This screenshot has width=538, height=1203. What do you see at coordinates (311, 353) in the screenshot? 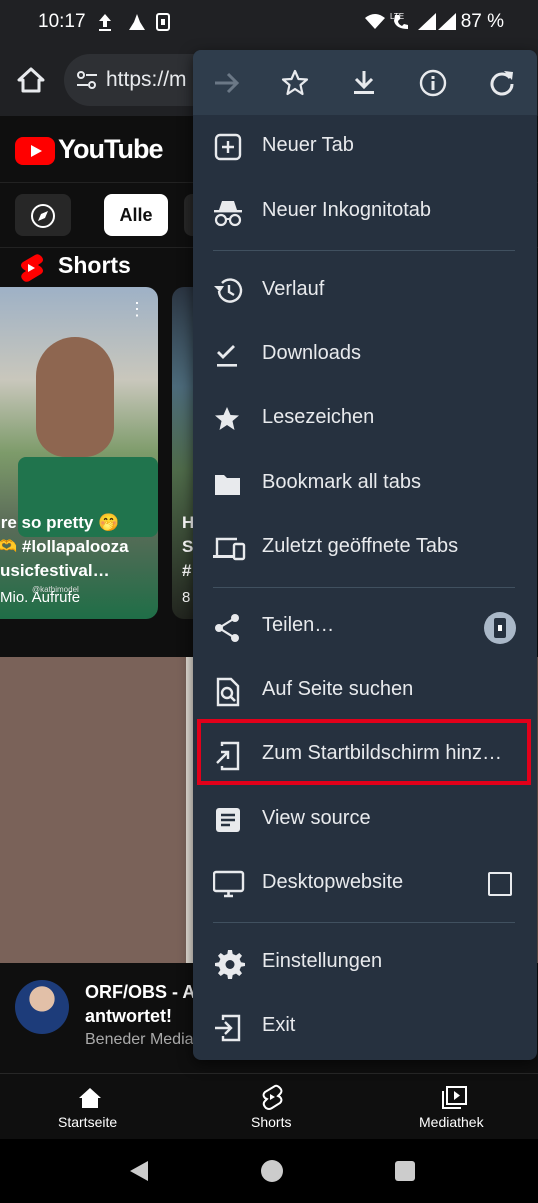
I see `menu-item-label: Downloads` at bounding box center [311, 353].